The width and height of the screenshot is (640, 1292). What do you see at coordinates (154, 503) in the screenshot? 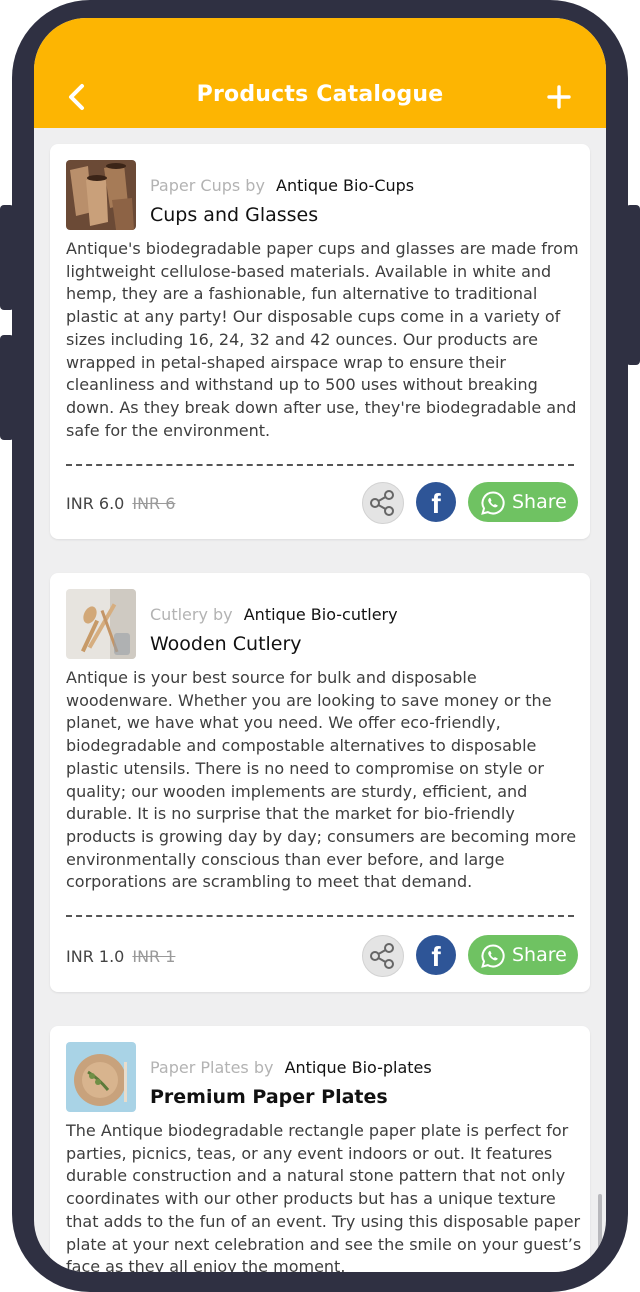
I see `original-price: INR 6` at bounding box center [154, 503].